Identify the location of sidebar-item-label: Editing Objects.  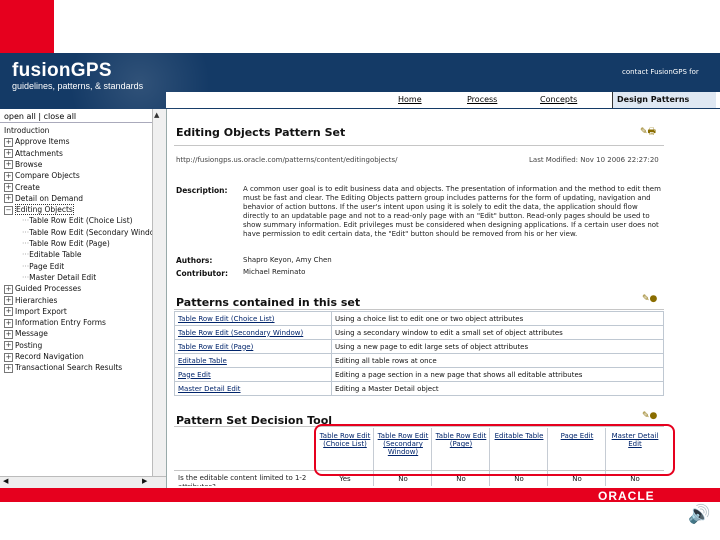
(44, 210).